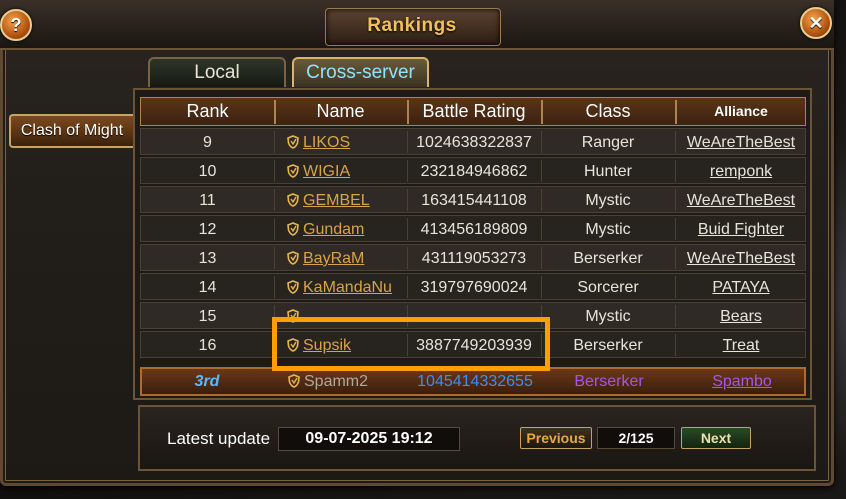 This screenshot has height=499, width=846. Describe the element at coordinates (412, 25) in the screenshot. I see `window-title: Rankings` at that location.